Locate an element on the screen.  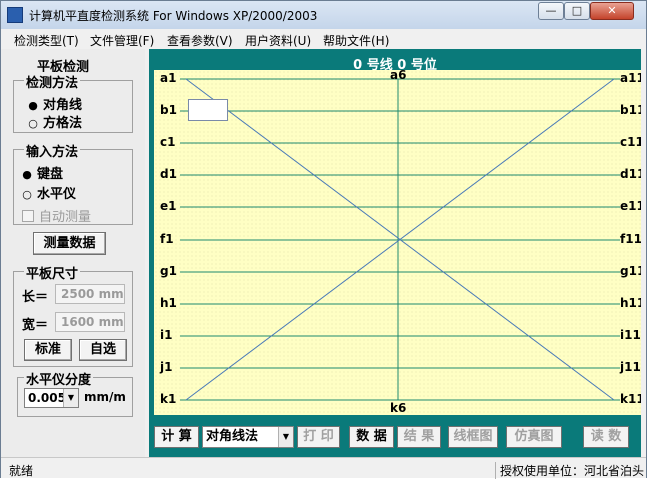
calc-method-value: 对角线法 is located at coordinates (232, 436).